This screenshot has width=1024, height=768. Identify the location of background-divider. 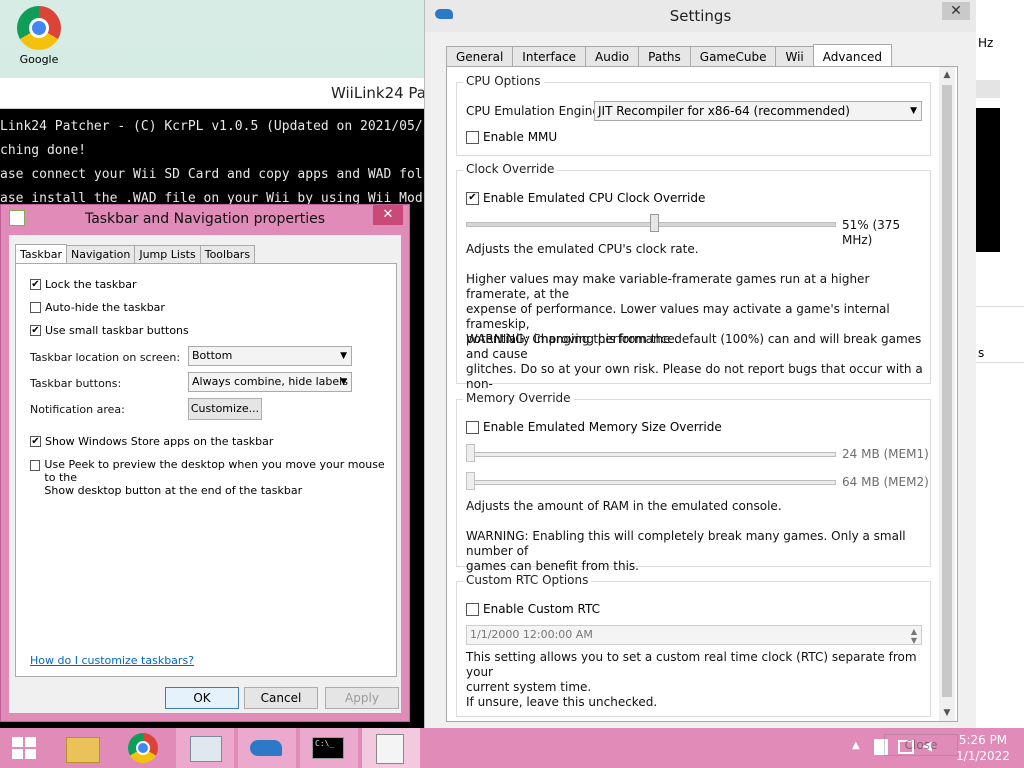
(1000, 306).